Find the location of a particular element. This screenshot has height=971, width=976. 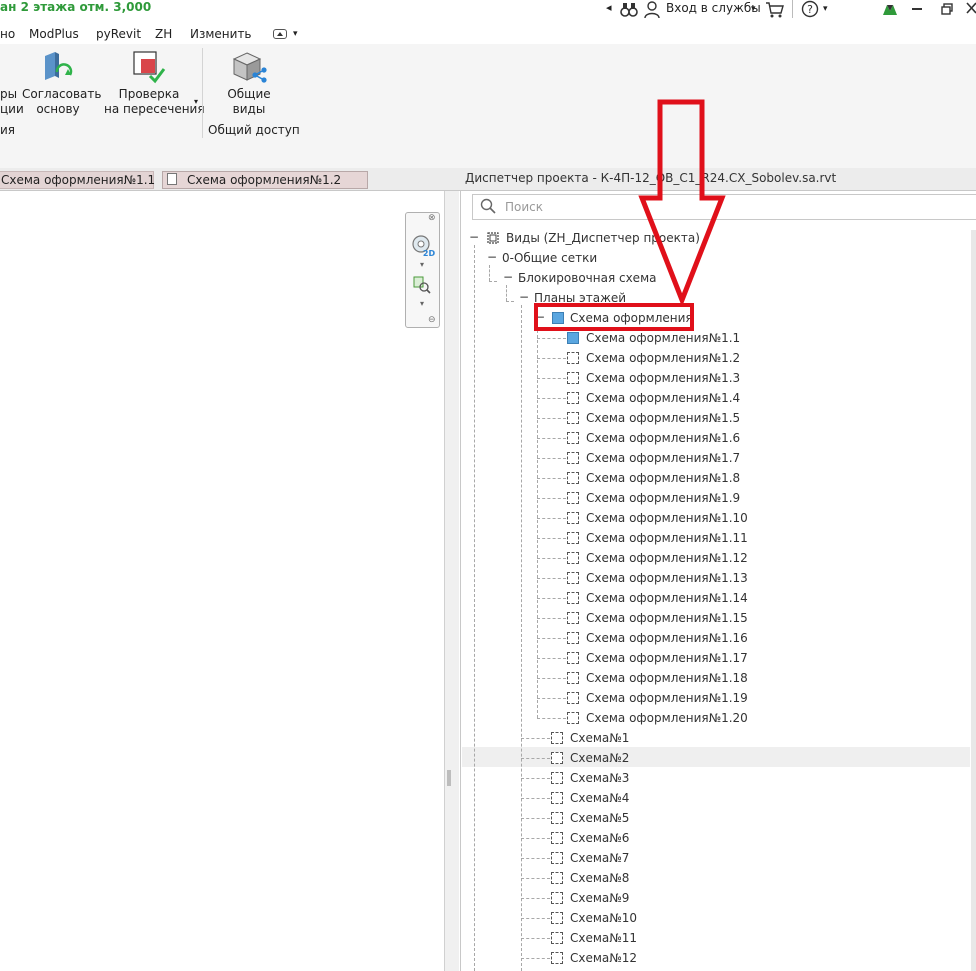

tree-scheme-view: Схема№4 is located at coordinates (599, 798).